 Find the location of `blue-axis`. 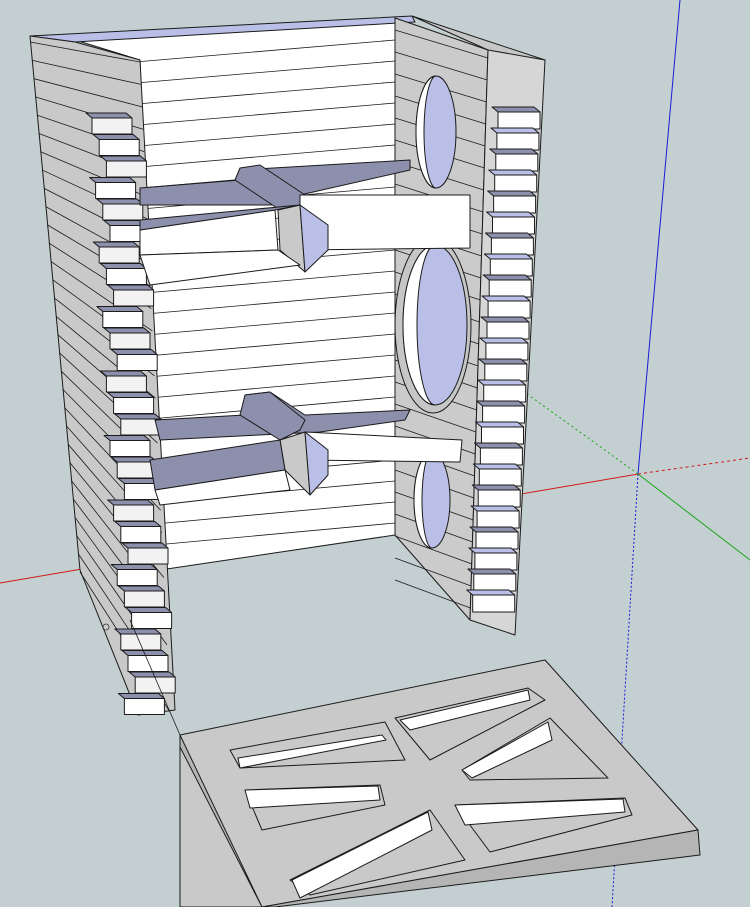

blue-axis is located at coordinates (659, 237).